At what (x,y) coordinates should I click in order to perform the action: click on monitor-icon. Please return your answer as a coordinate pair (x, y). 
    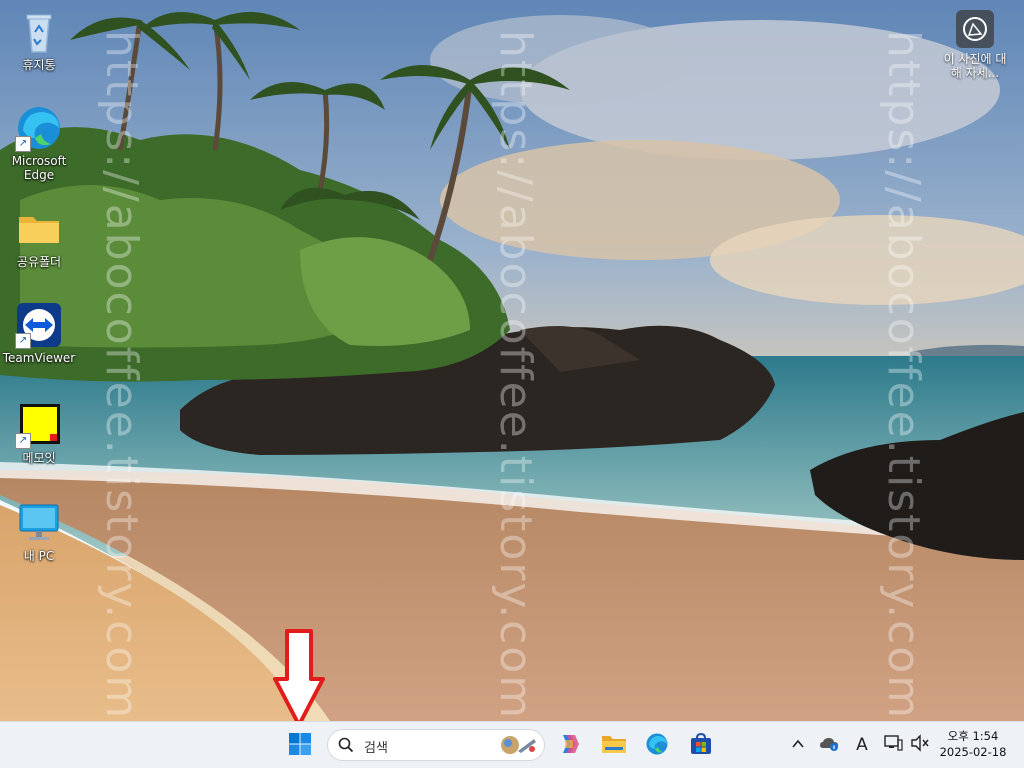
    Looking at the image, I should click on (39, 523).